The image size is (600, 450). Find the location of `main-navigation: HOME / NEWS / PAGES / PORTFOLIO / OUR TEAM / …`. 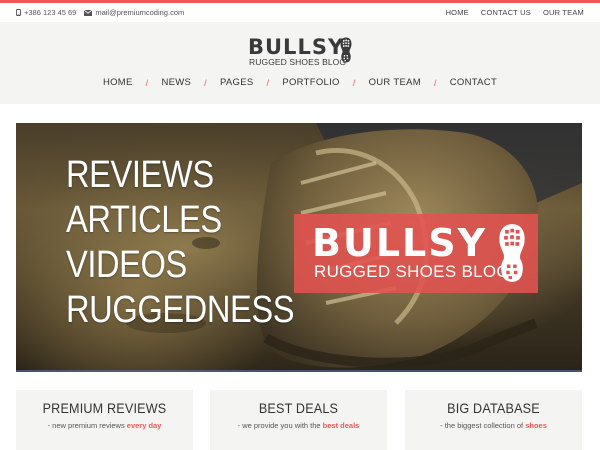

main-navigation: HOME / NEWS / PAGES / PORTFOLIO / OUR TEAM / … is located at coordinates (300, 82).